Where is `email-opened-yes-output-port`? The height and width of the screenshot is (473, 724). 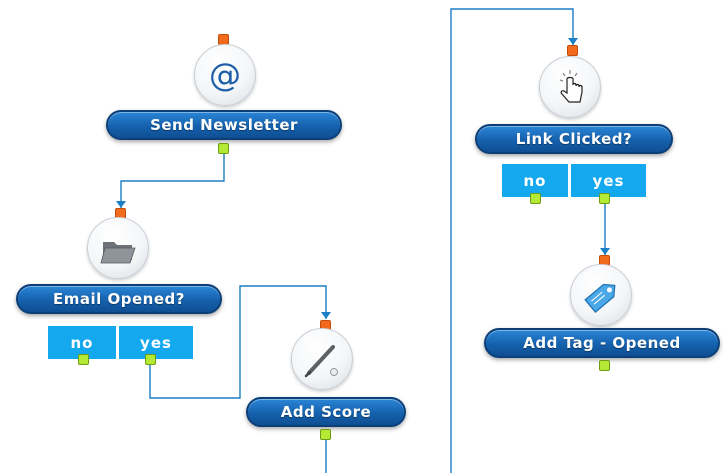
email-opened-yes-output-port is located at coordinates (150, 359).